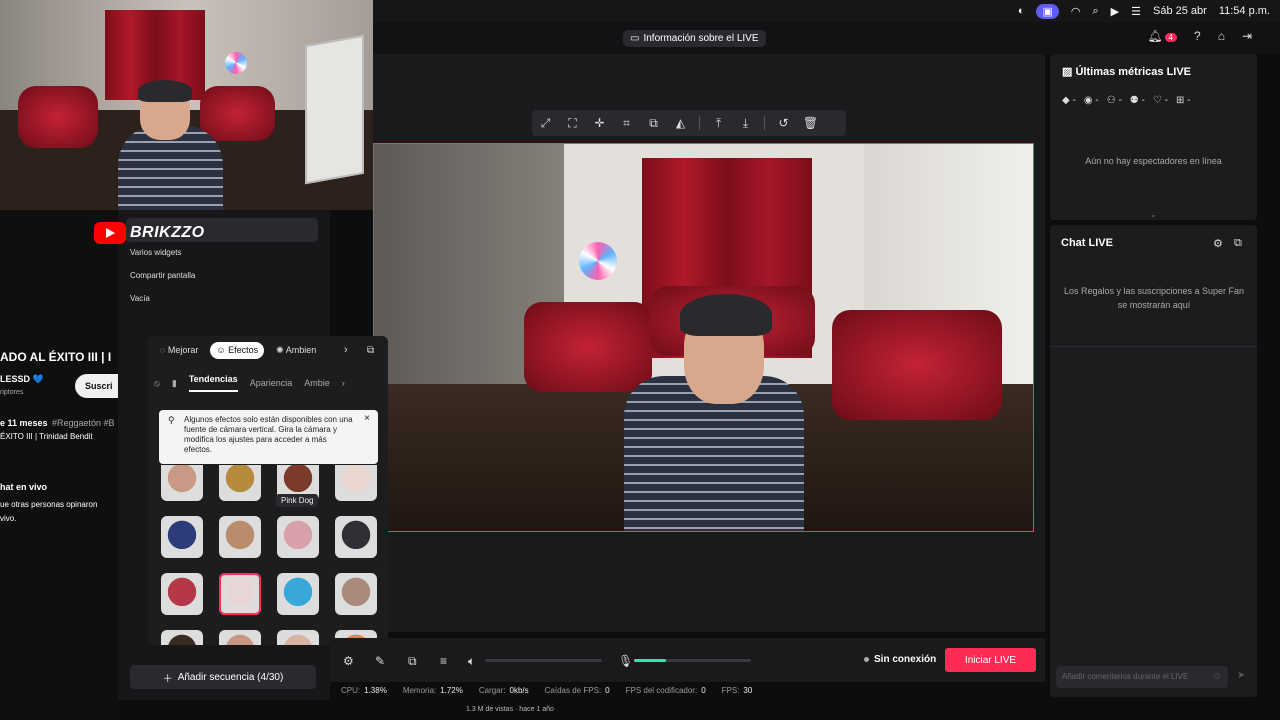 The image size is (1280, 720). What do you see at coordinates (223, 677) in the screenshot?
I see `add-sequence-button: ＋ Añadir secuencia (4/30)` at bounding box center [223, 677].